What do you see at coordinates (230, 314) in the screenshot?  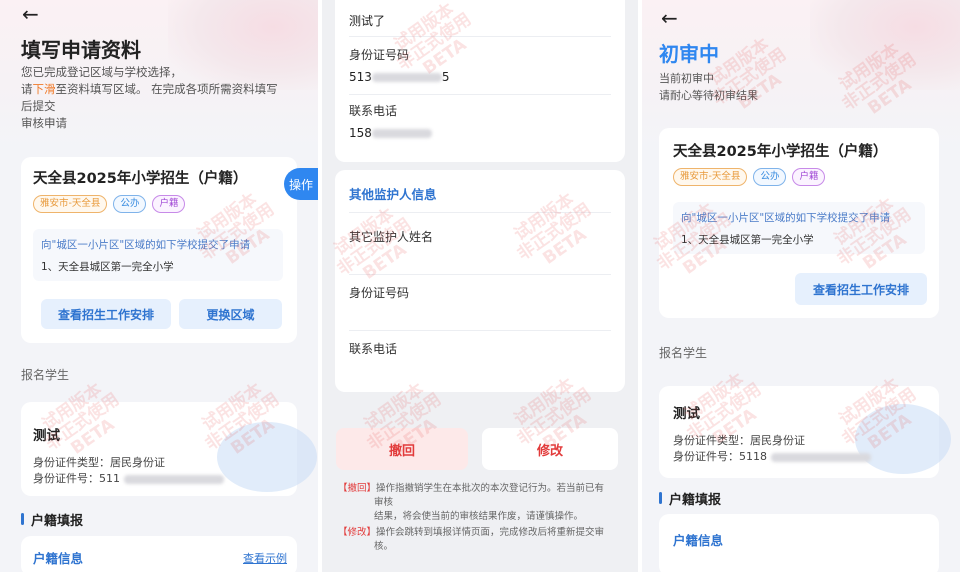 I see `change-region-button: 更换区域` at bounding box center [230, 314].